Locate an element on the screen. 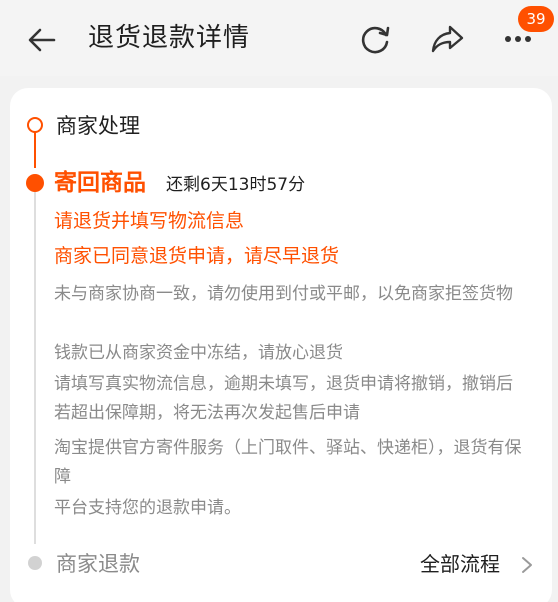 This screenshot has width=558, height=602. back-button is located at coordinates (42, 40).